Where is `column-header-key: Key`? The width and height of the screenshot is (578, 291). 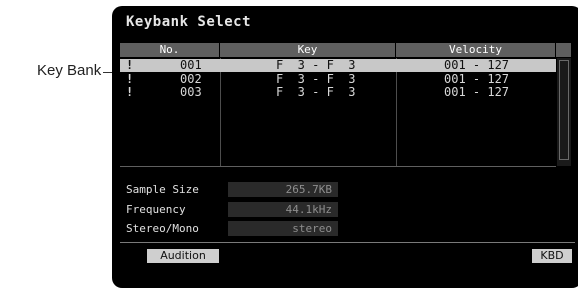 column-header-key: Key is located at coordinates (308, 50).